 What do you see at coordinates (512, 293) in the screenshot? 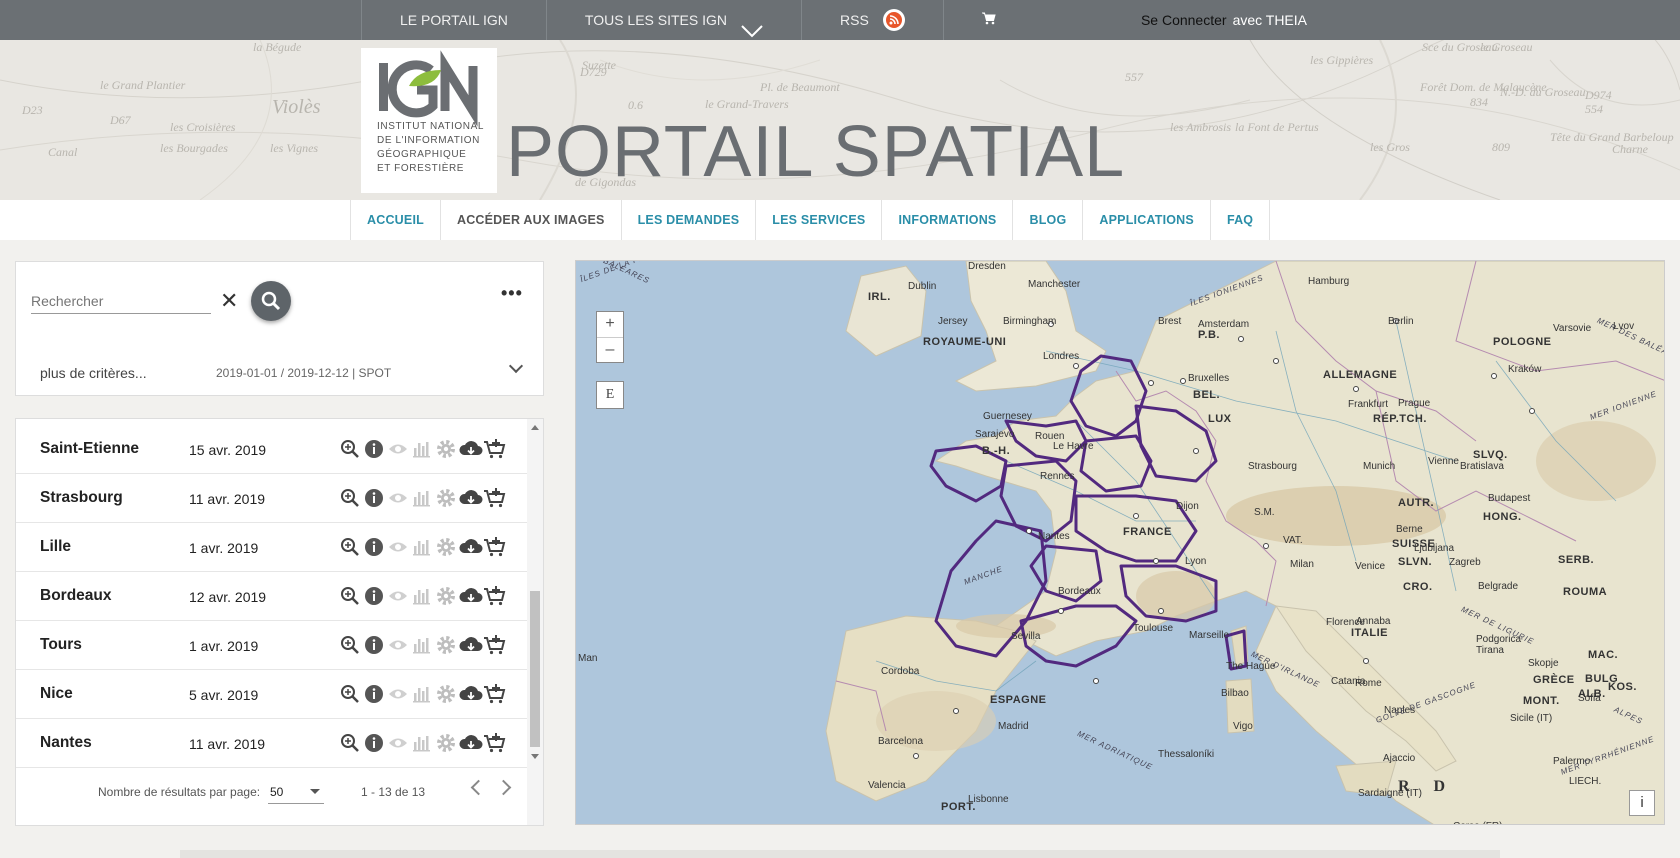
I see `more-options-icon: •••` at bounding box center [512, 293].